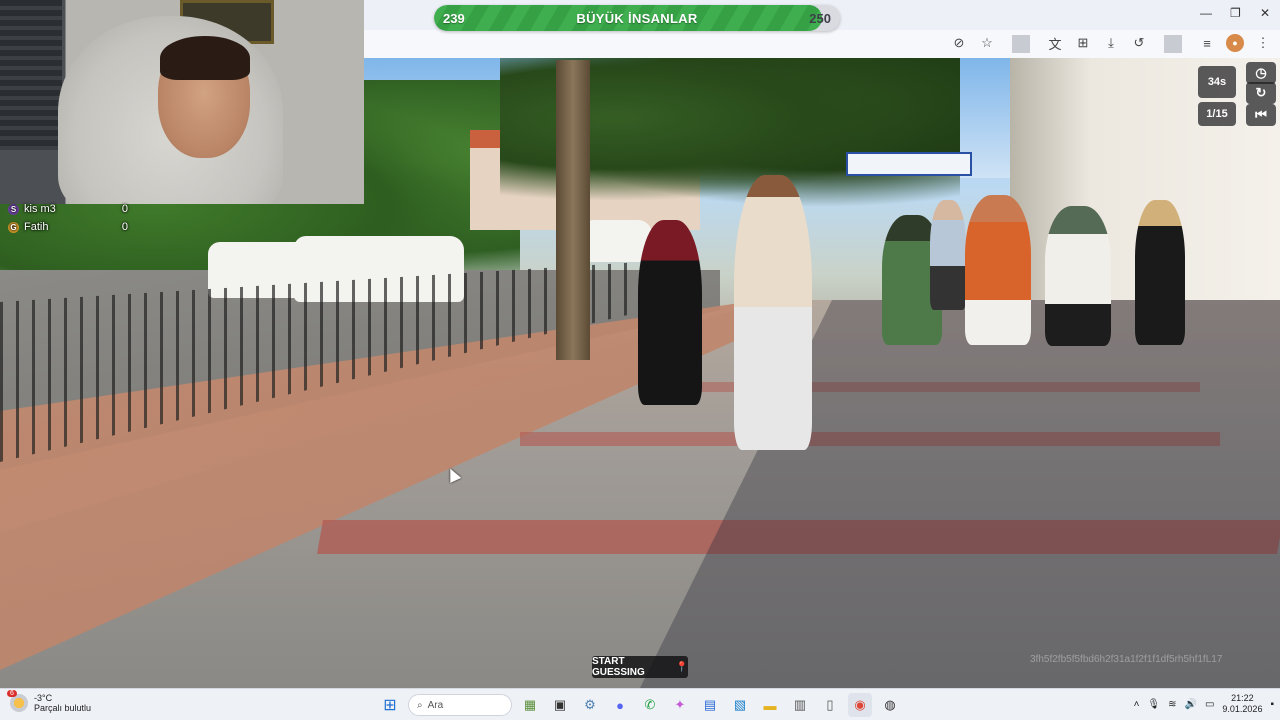  What do you see at coordinates (650, 705) in the screenshot?
I see `whatsapp-icon: ✆` at bounding box center [650, 705].